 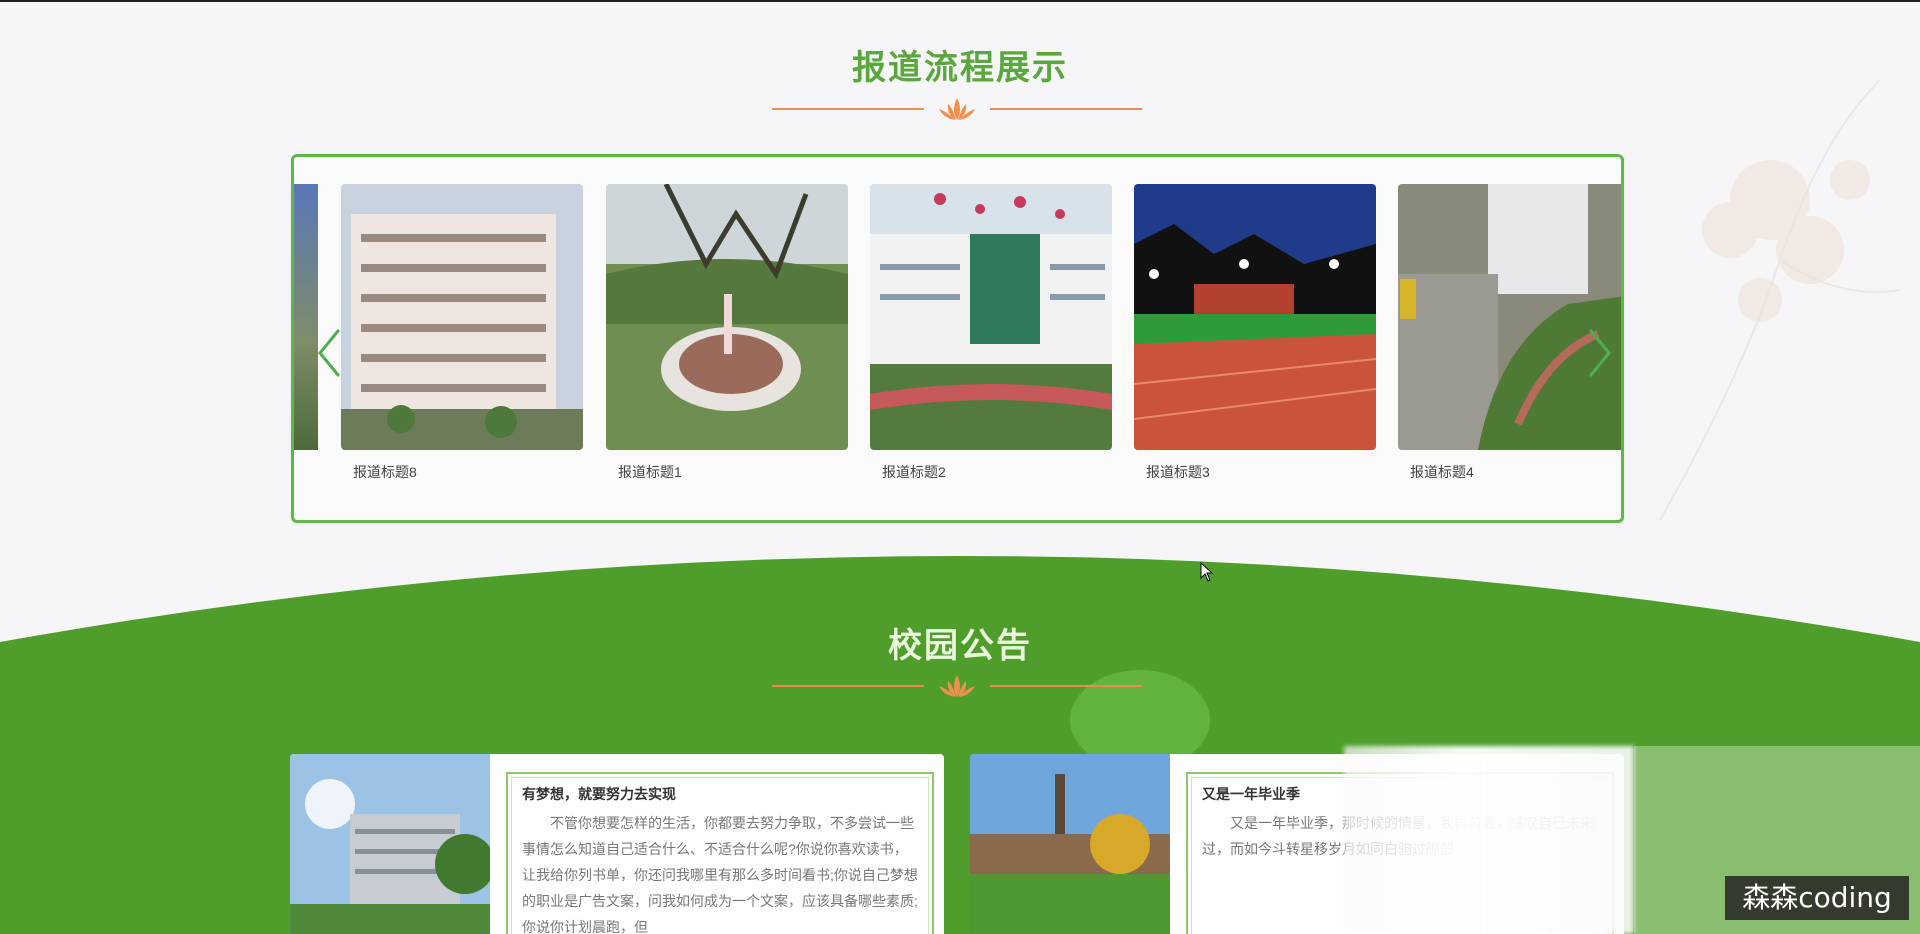 I want to click on notice-title: 有梦想，就要努力去实现, so click(x=720, y=794).